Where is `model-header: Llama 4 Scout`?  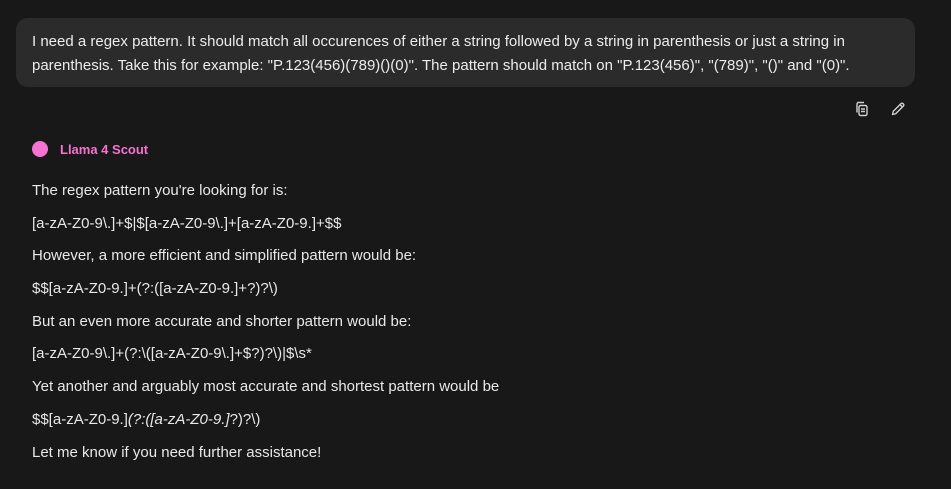 model-header: Llama 4 Scout is located at coordinates (90, 149).